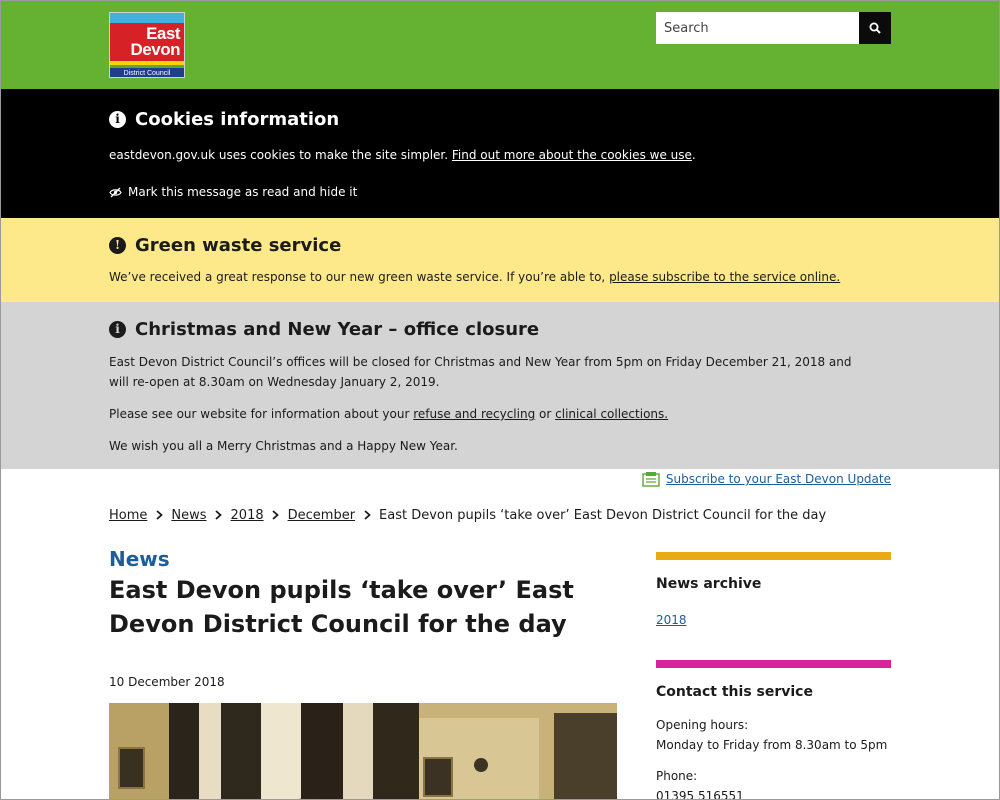 The width and height of the screenshot is (1000, 800). I want to click on article-photo, so click(363, 751).